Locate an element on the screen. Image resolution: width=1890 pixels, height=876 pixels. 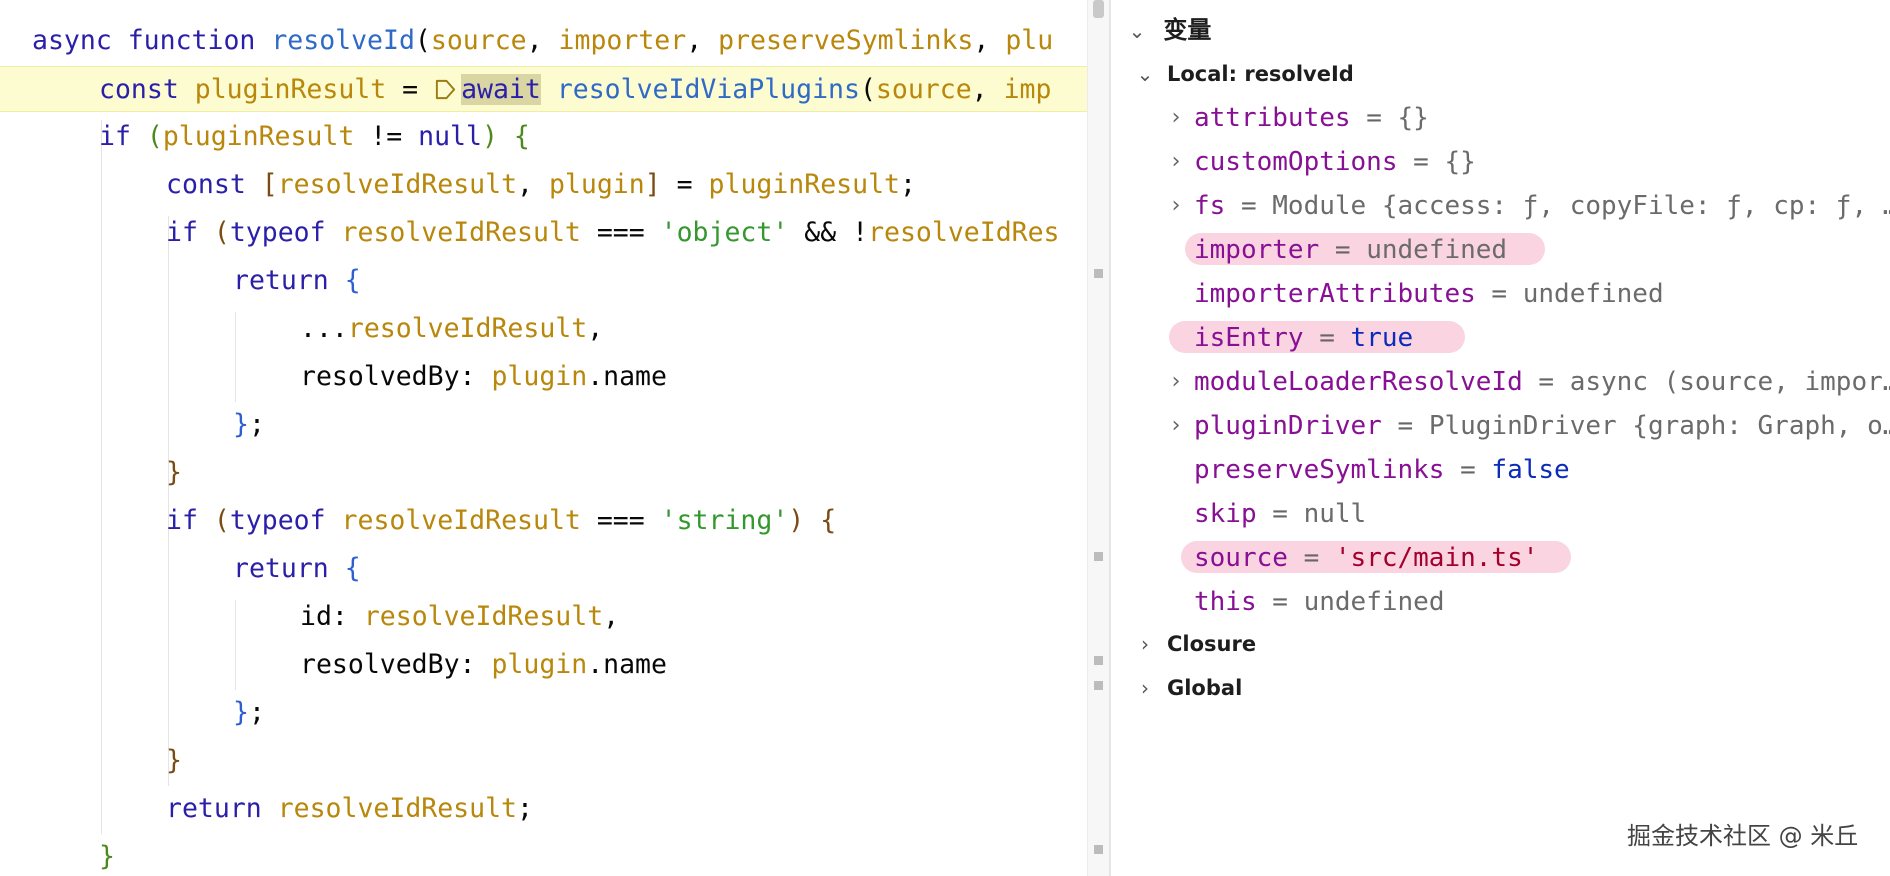
code-token: resolveIdResult is located at coordinates (483, 616).